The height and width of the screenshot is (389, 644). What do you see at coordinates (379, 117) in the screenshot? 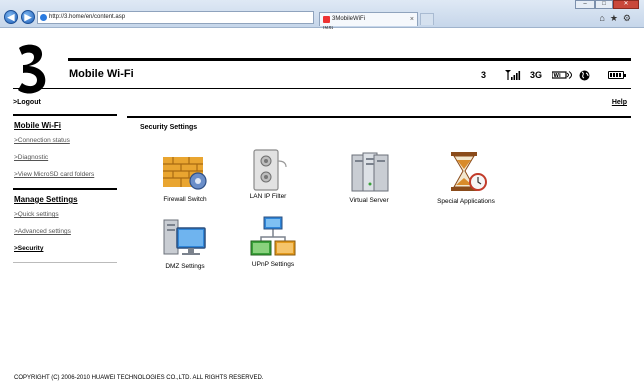
I see `main-rule` at bounding box center [379, 117].